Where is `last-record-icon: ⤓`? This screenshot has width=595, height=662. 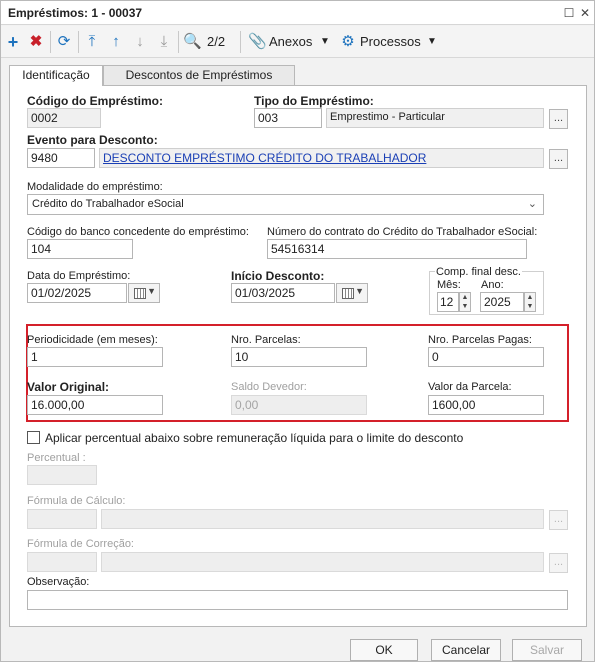
last-record-icon: ⤓ is located at coordinates (164, 42).